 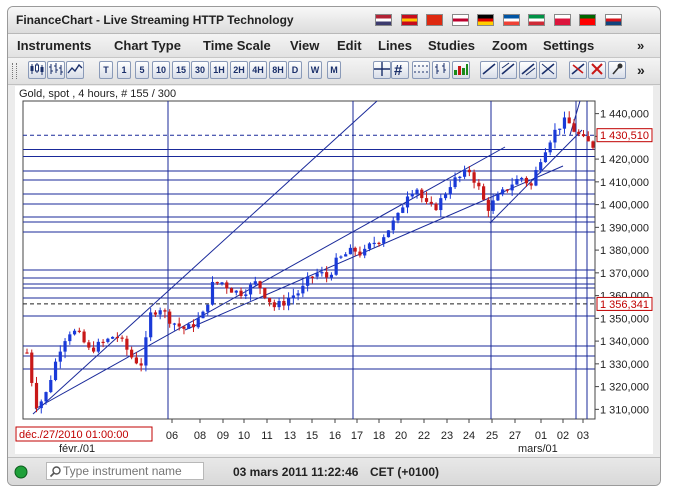 What do you see at coordinates (334, 70) in the screenshot?
I see `period-m-button: M` at bounding box center [334, 70].